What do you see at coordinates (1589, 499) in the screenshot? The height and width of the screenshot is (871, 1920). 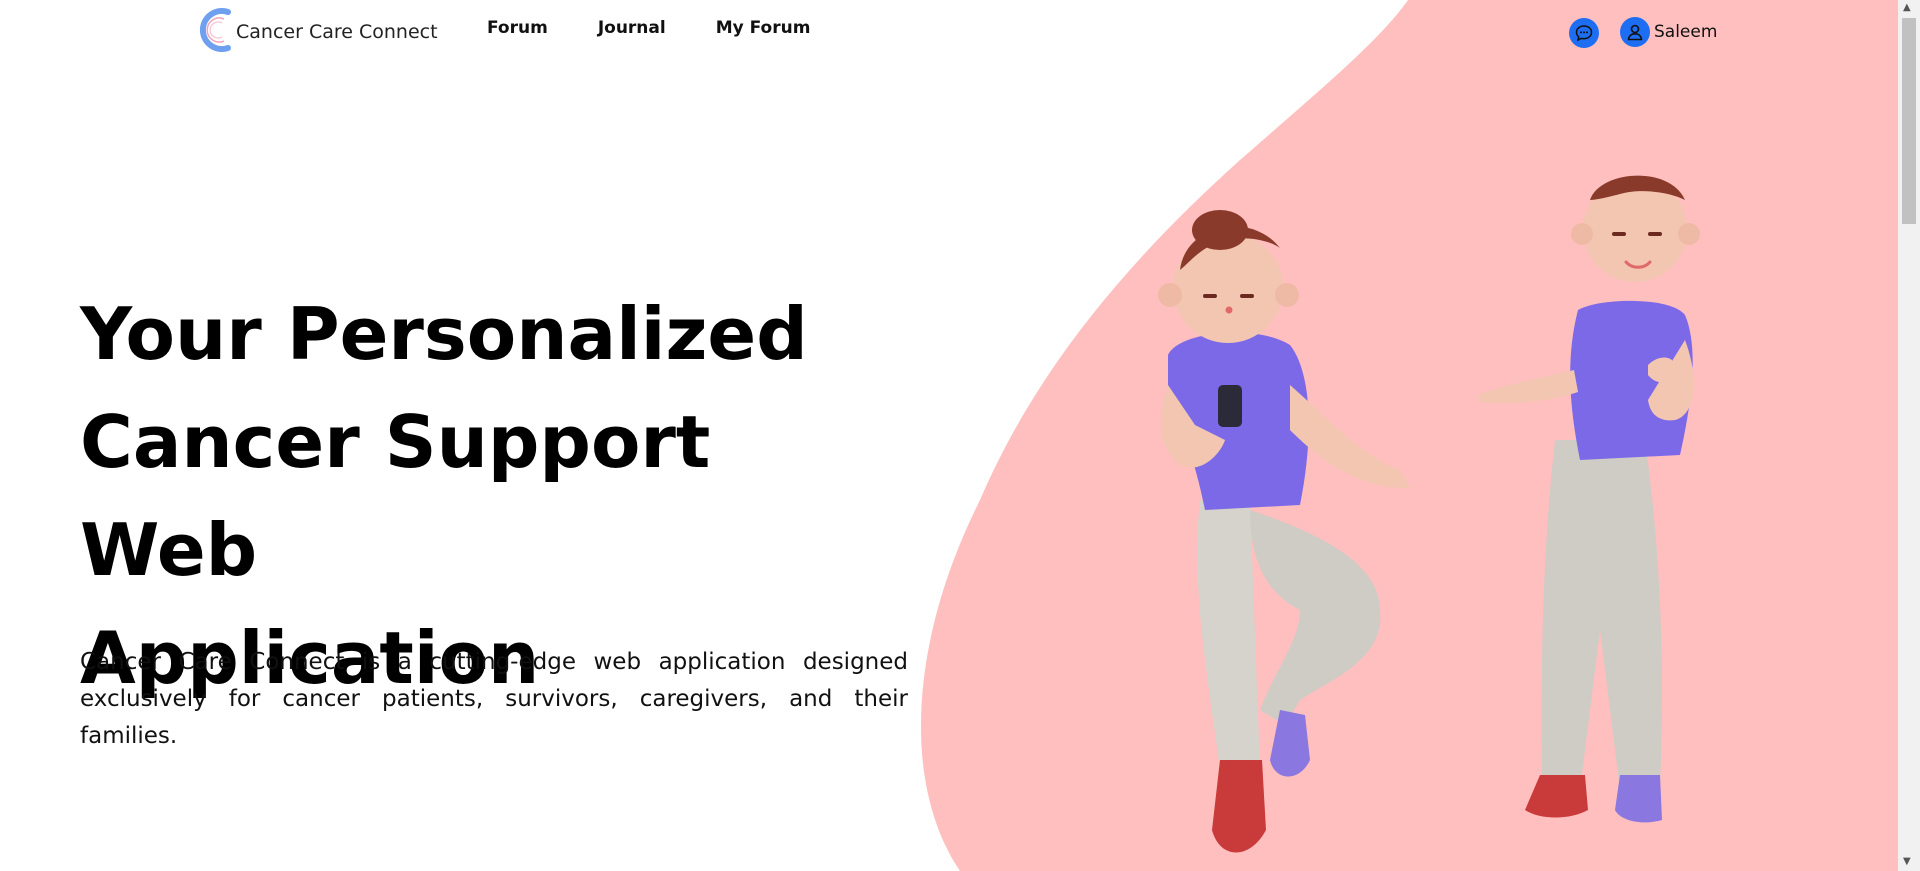 I see `character-right` at bounding box center [1589, 499].